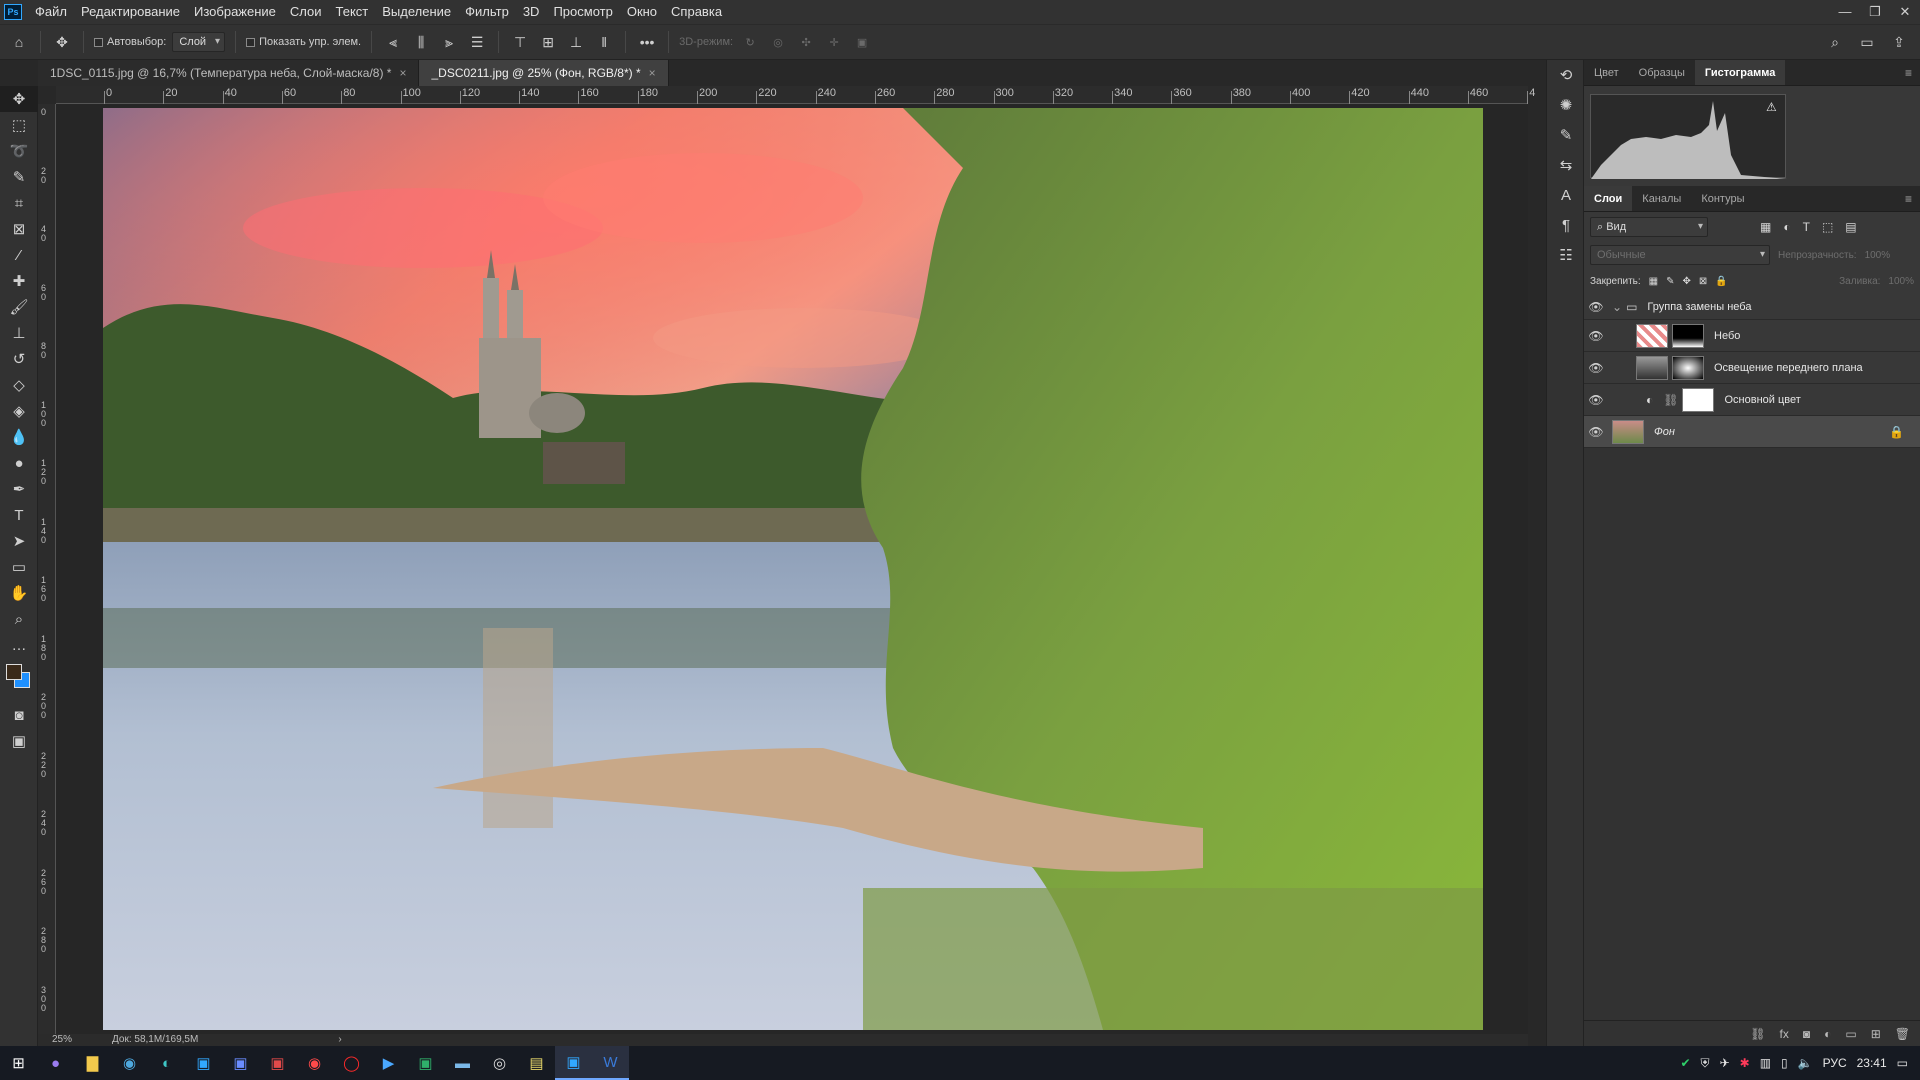 The height and width of the screenshot is (1080, 1920). What do you see at coordinates (339, 1040) in the screenshot?
I see `status-expand-icon: ›` at bounding box center [339, 1040].